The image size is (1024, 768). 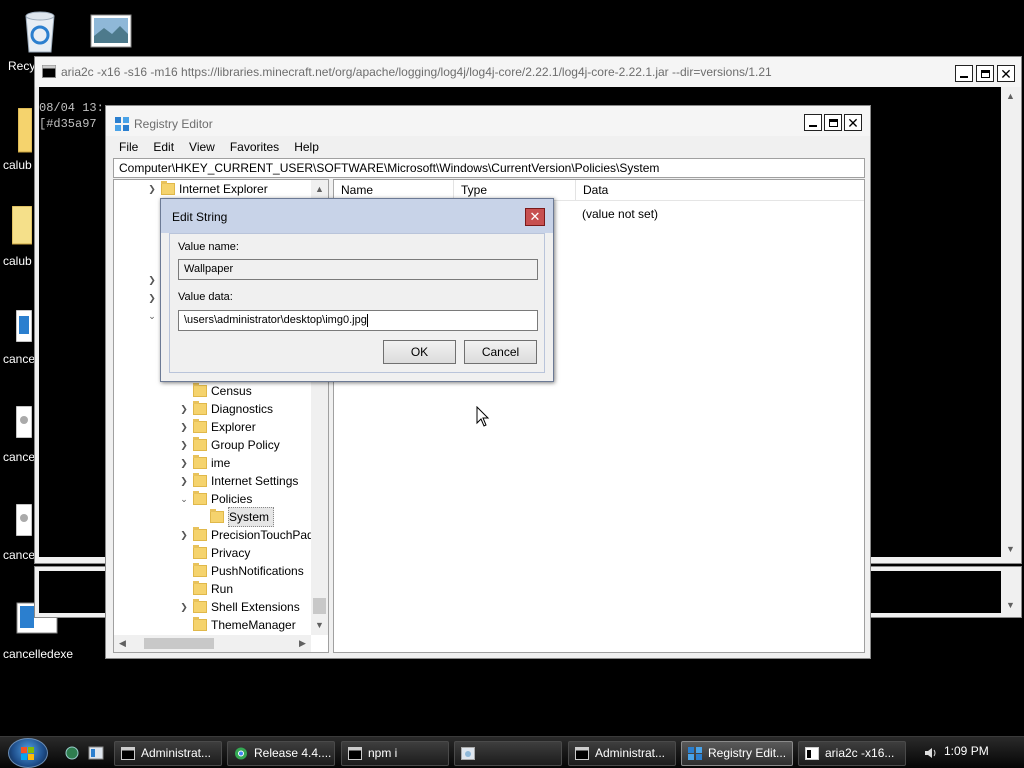 What do you see at coordinates (394, 190) in the screenshot?
I see `column-header-name: Name` at bounding box center [394, 190].